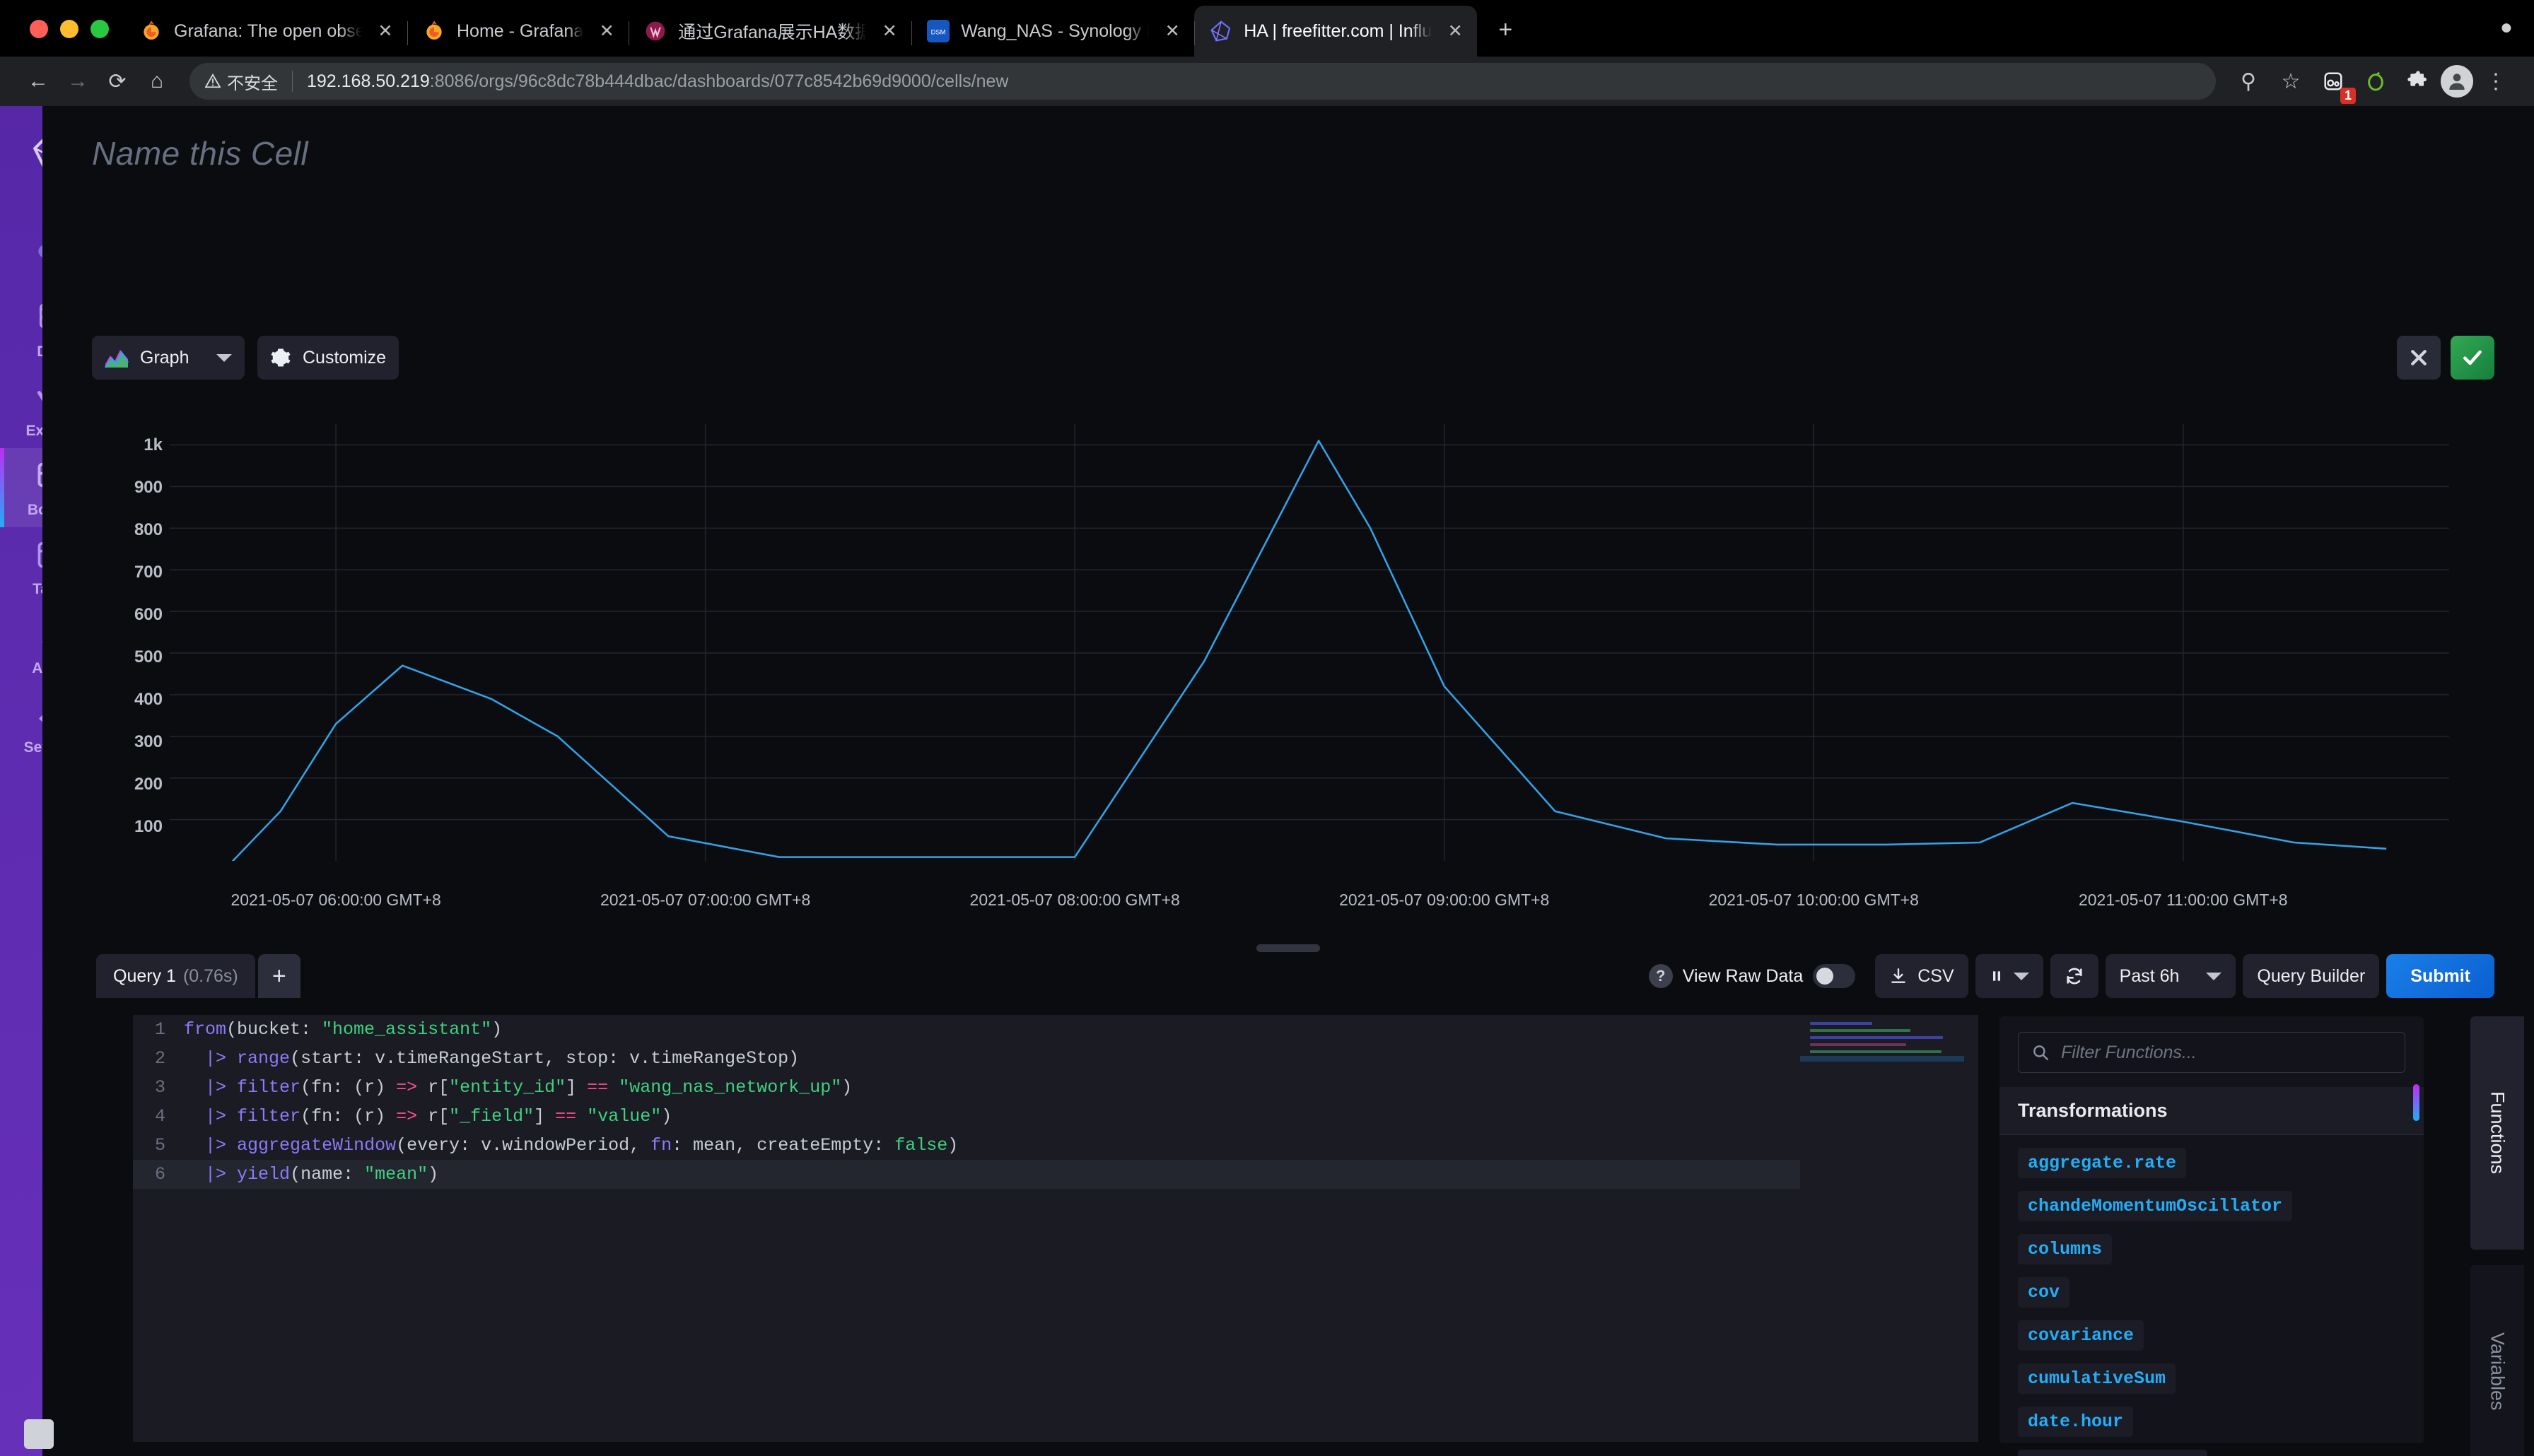 The width and height of the screenshot is (2534, 1456). I want to click on editor-line-code: from(bucket: "home_assistant"), so click(343, 1030).